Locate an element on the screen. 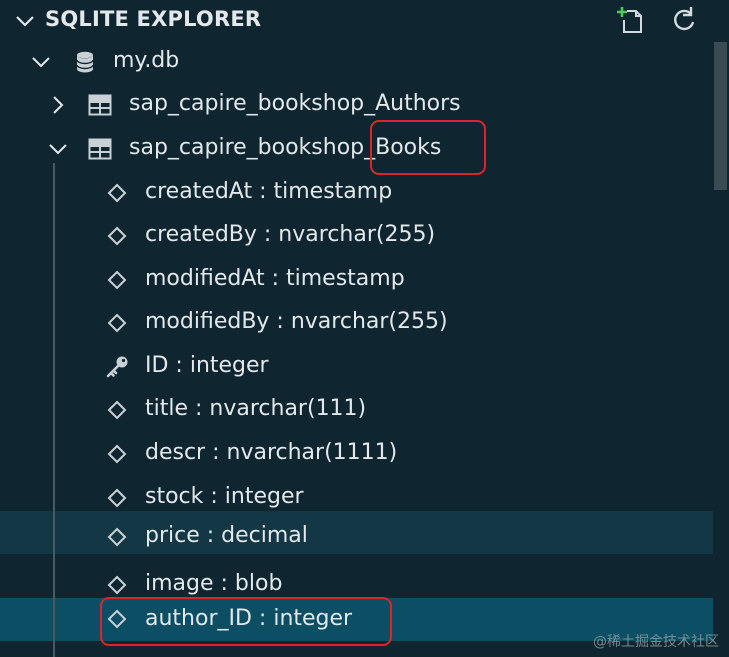  tree-item-column: createdBy : nvarchar(255) is located at coordinates (356, 235).